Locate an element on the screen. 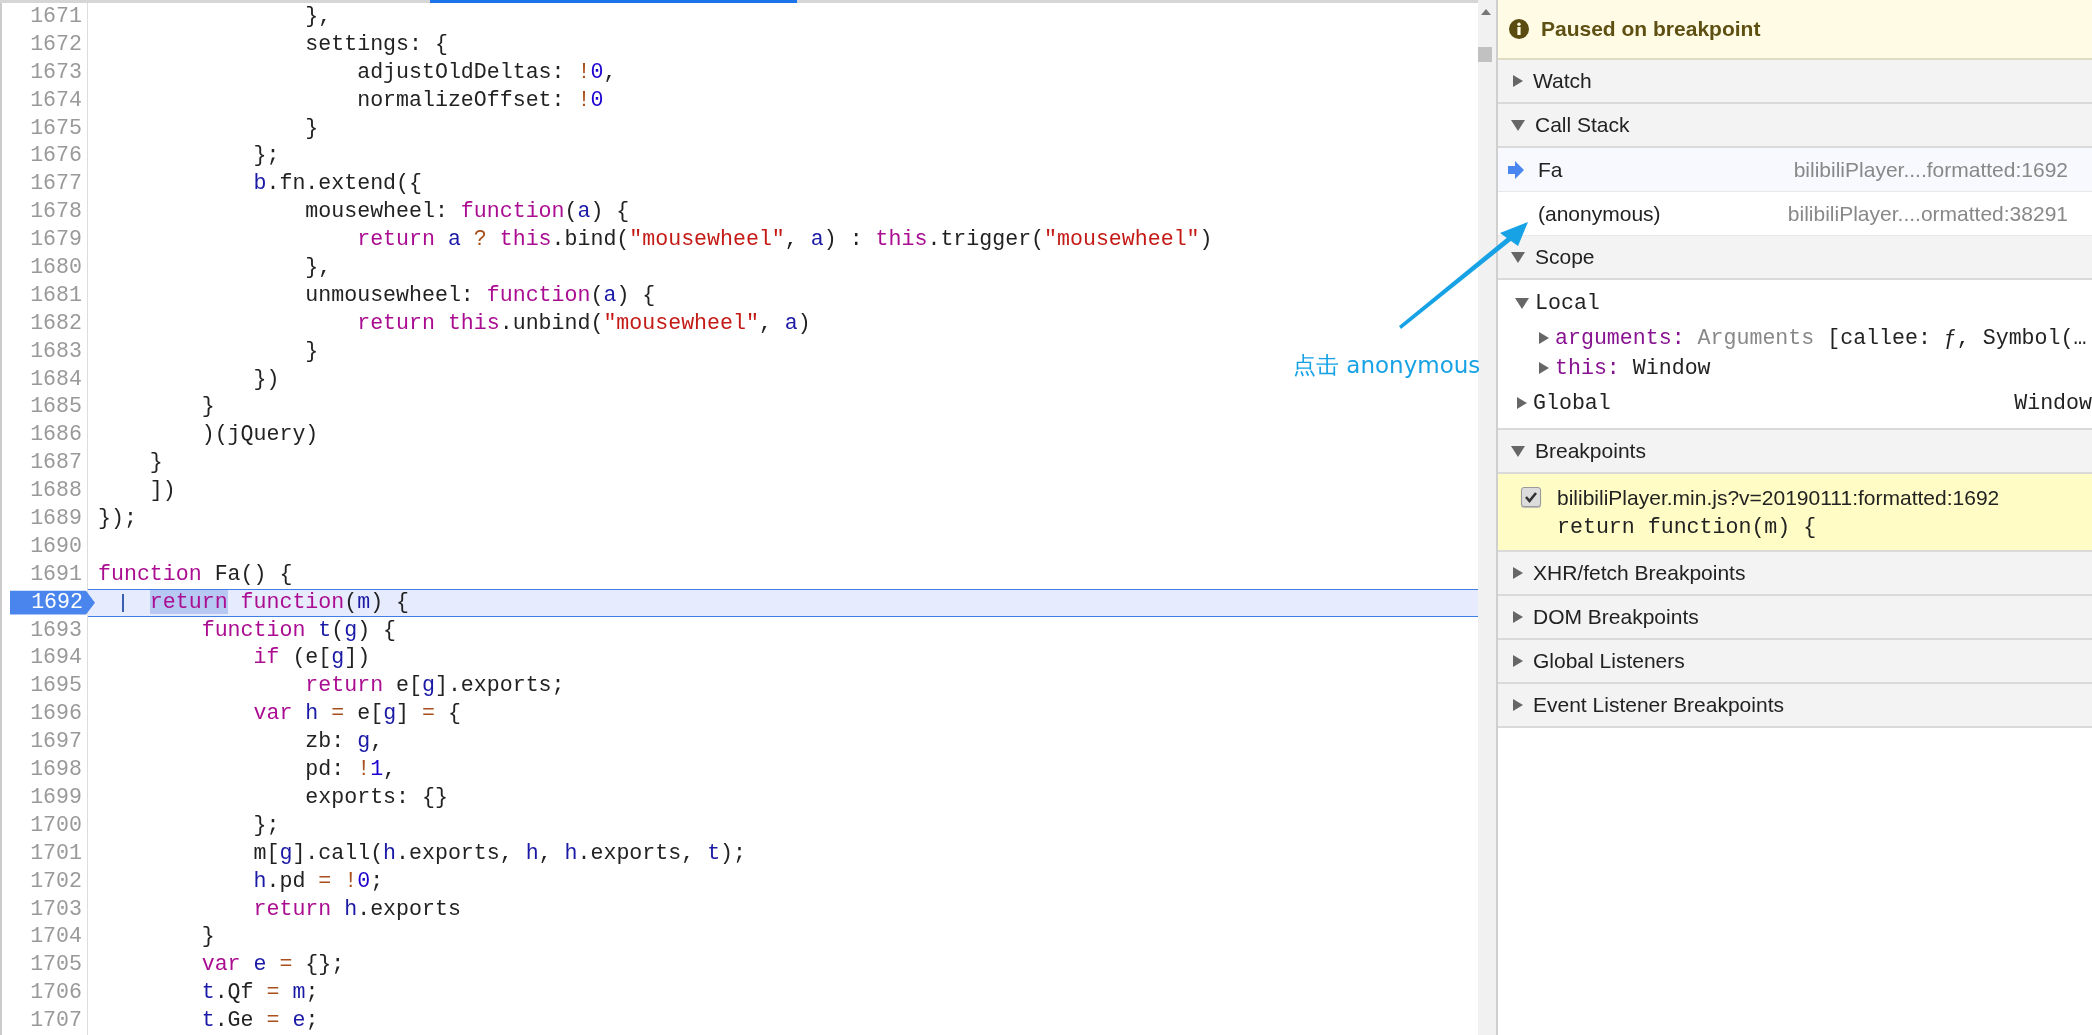 Image resolution: width=2092 pixels, height=1035 pixels. section-header: Event Listener Breakpoints is located at coordinates (1795, 706).